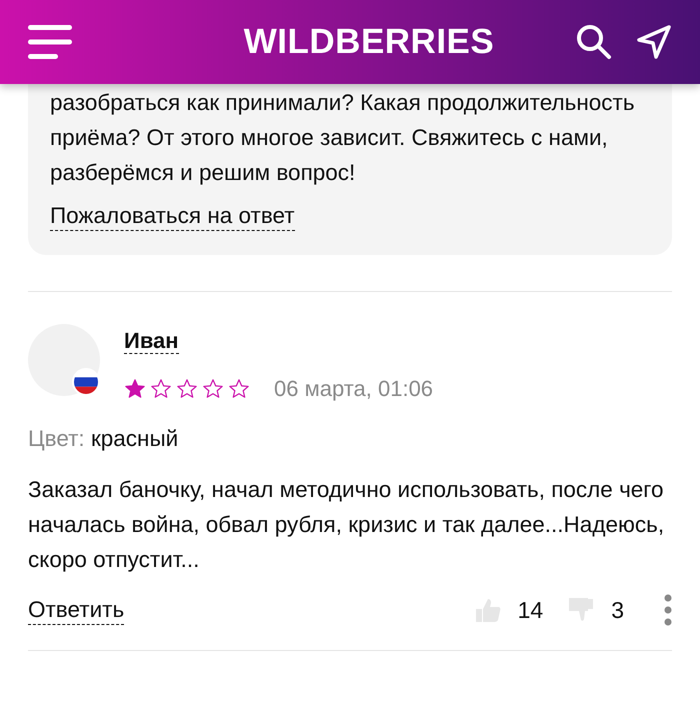  What do you see at coordinates (343, 138) in the screenshot?
I see `answer-text: разобраться как принимали? Какая продолжительность приёма? От этого многое зависит. Свяжитесь с нами, разберёмся и решим вопрос!` at bounding box center [343, 138].